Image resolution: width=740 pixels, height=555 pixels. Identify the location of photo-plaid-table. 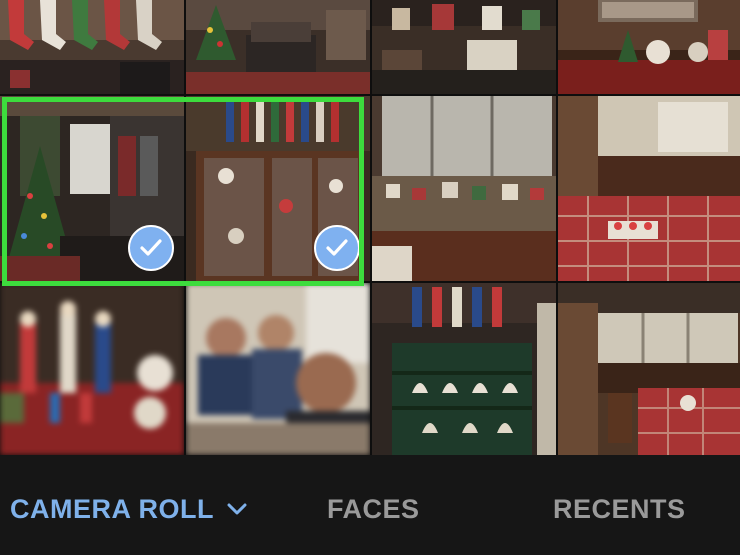
(649, 188).